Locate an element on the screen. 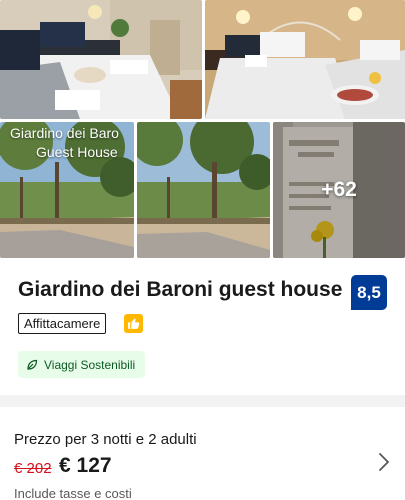  property-type-badge: Affittacamere is located at coordinates (62, 323).